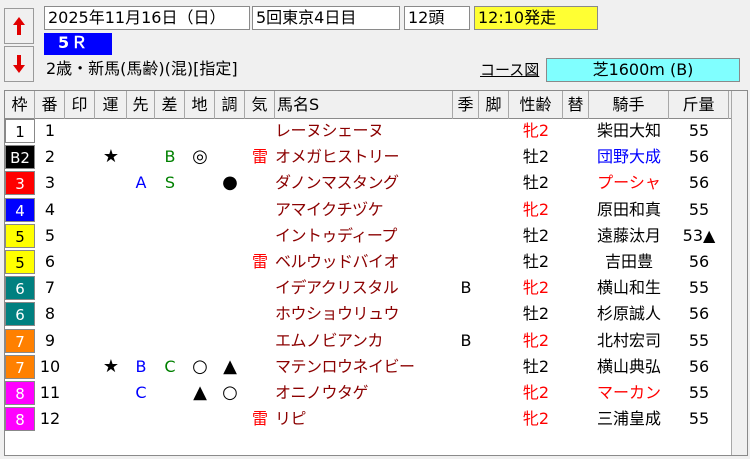 The height and width of the screenshot is (459, 750). I want to click on cell-weight: 53▲, so click(699, 236).